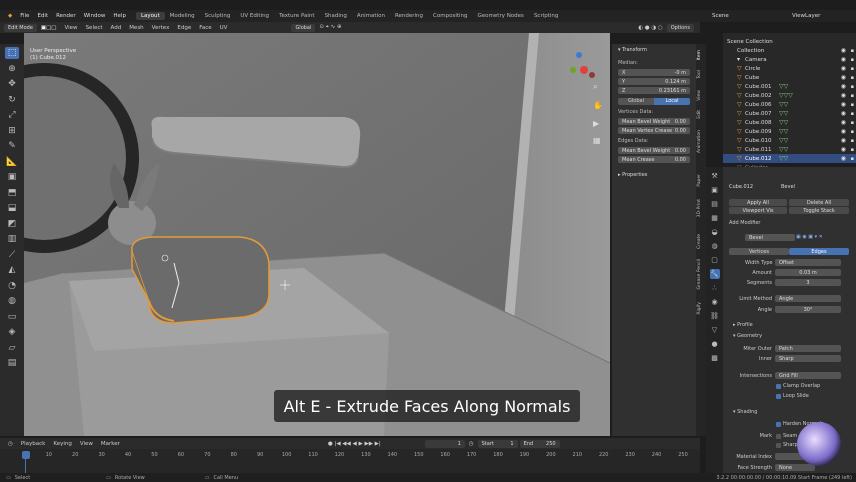 This screenshot has height=482, width=856. Describe the element at coordinates (789, 86) in the screenshot. I see `outliner-item-cube-001: ▽ Cube.001 ▽▽ ◉ ▪` at that location.